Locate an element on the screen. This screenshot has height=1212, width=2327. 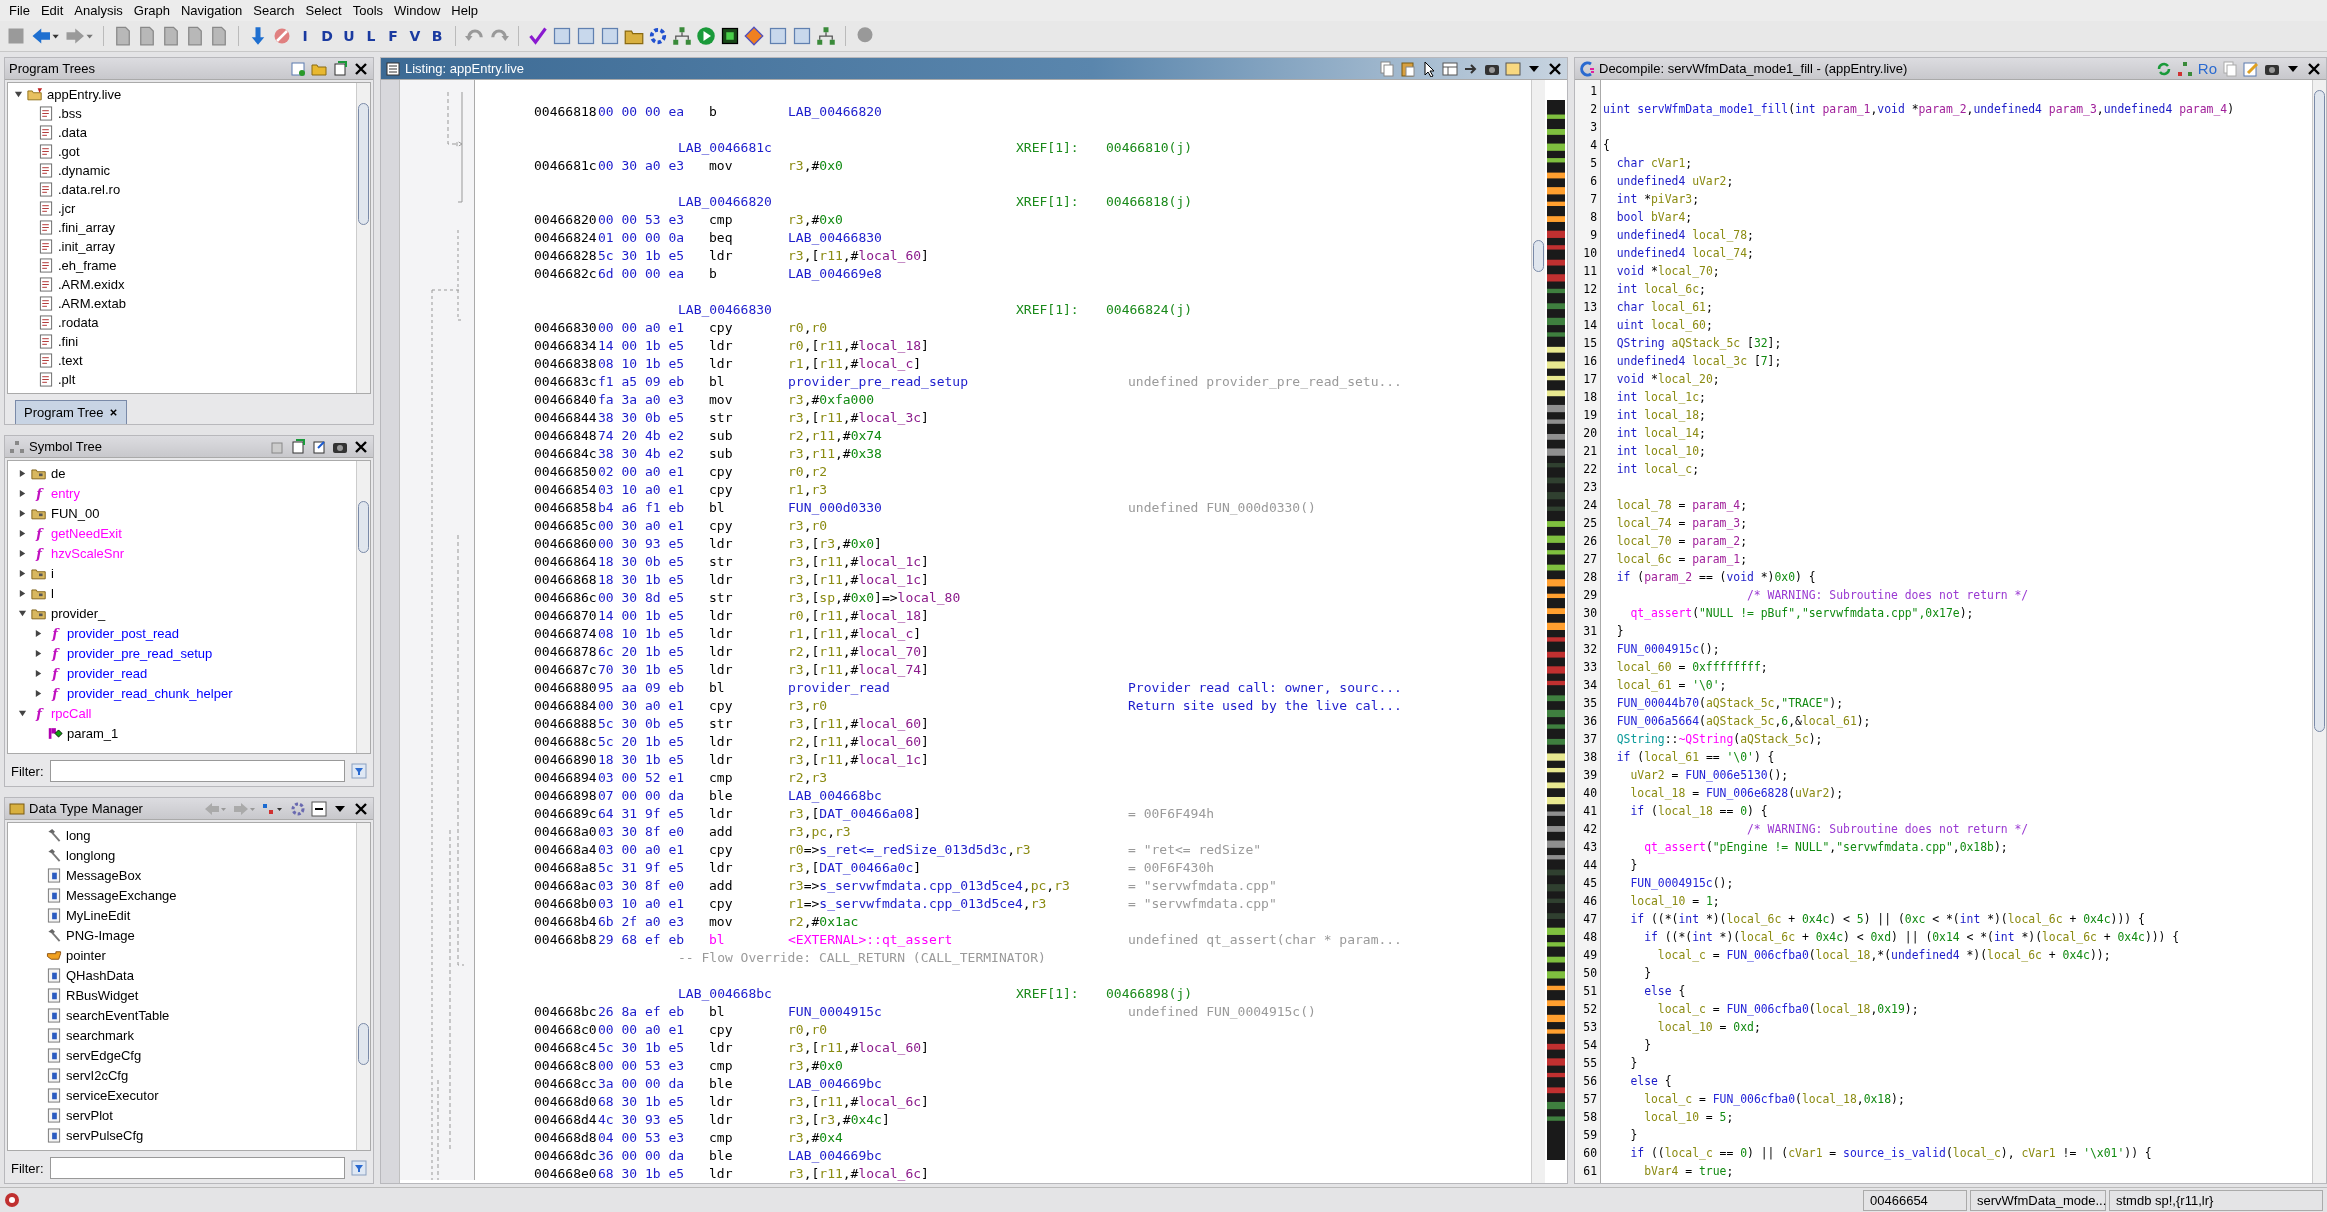
cursor-icon is located at coordinates (1429, 68).